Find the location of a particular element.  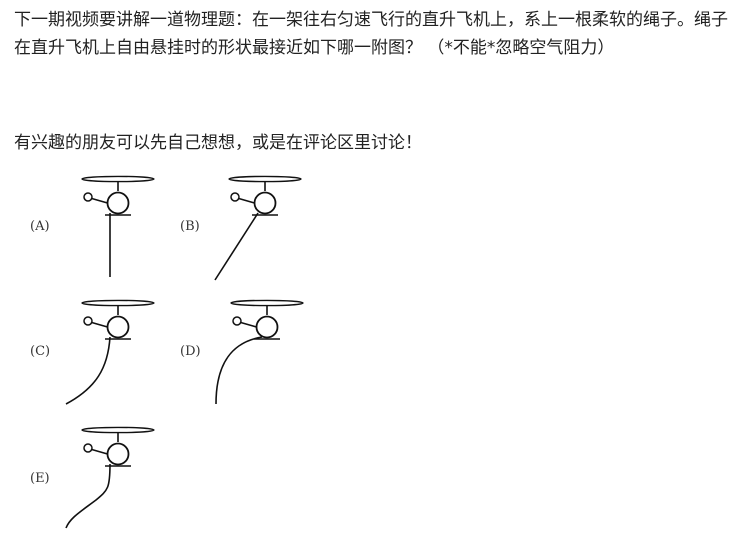

helicopter-b-icon is located at coordinates (265, 195).